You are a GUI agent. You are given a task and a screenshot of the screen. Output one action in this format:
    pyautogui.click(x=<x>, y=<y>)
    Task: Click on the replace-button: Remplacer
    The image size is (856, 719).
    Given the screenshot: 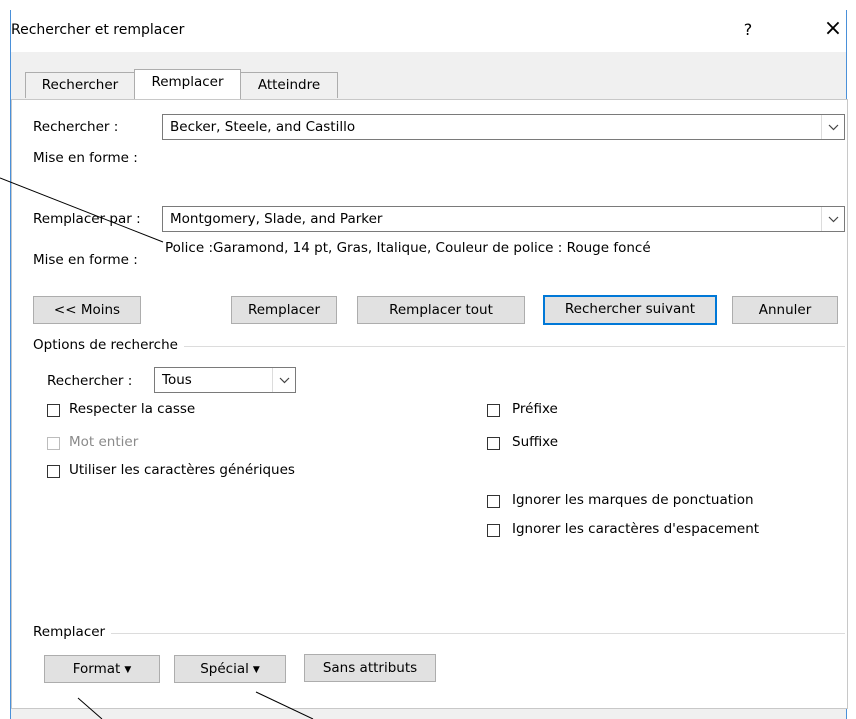 What is the action you would take?
    pyautogui.click(x=284, y=310)
    